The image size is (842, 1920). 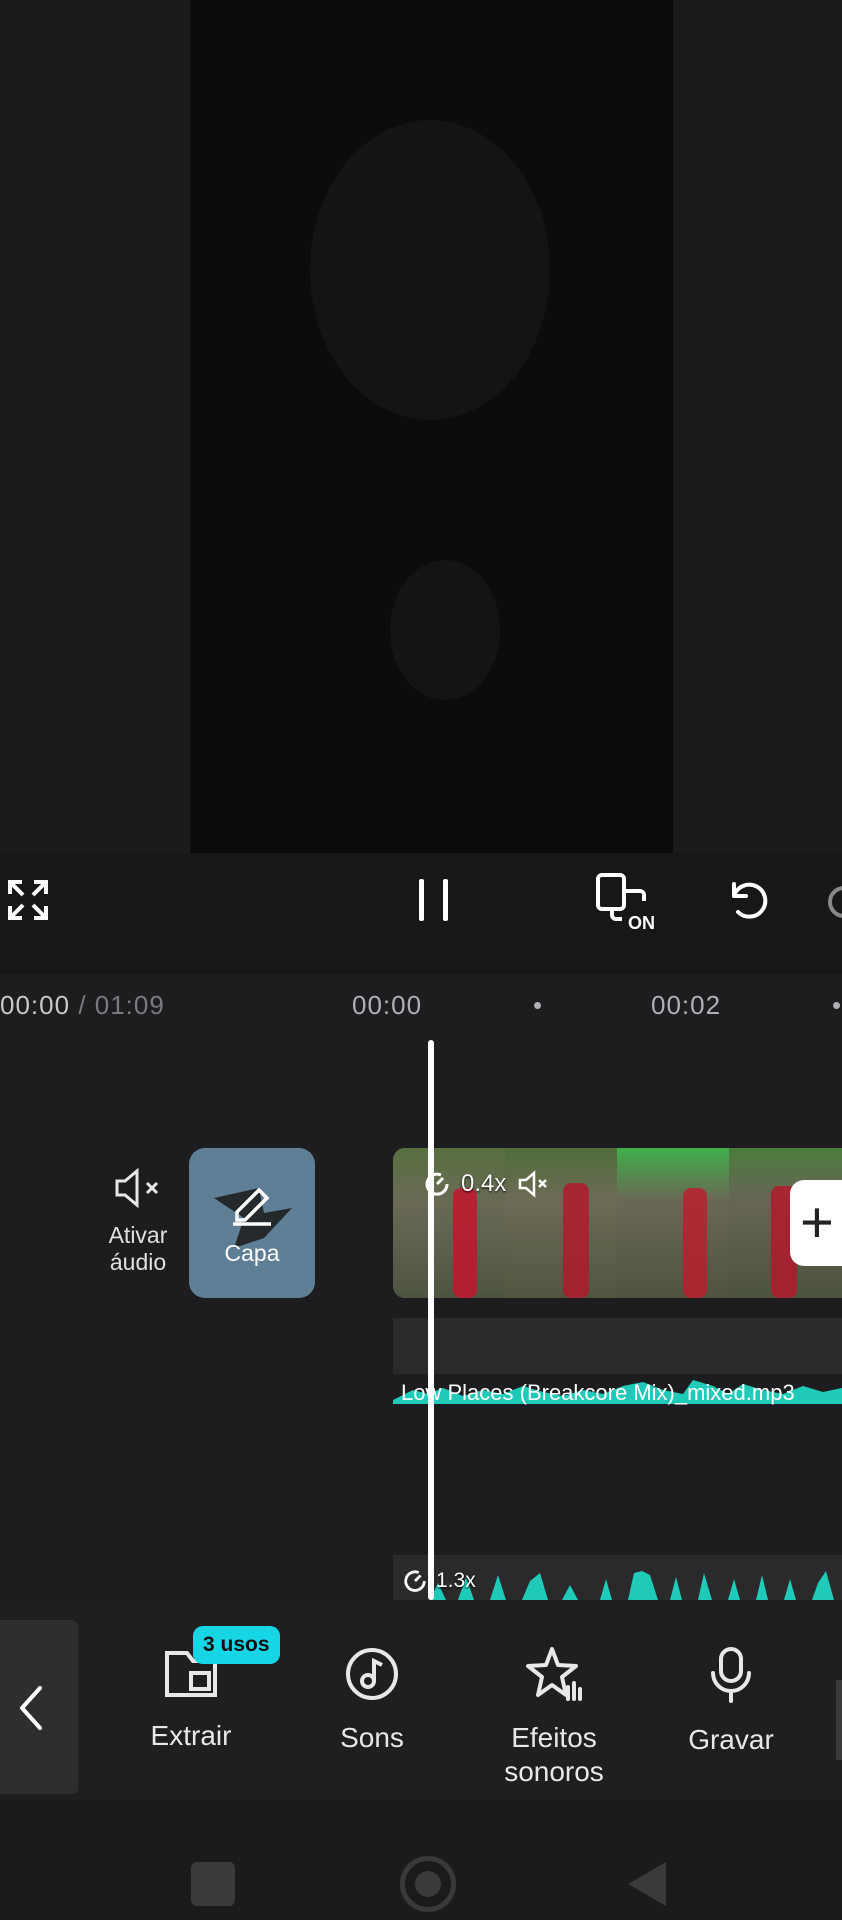 I want to click on pause-icon, so click(x=433, y=900).